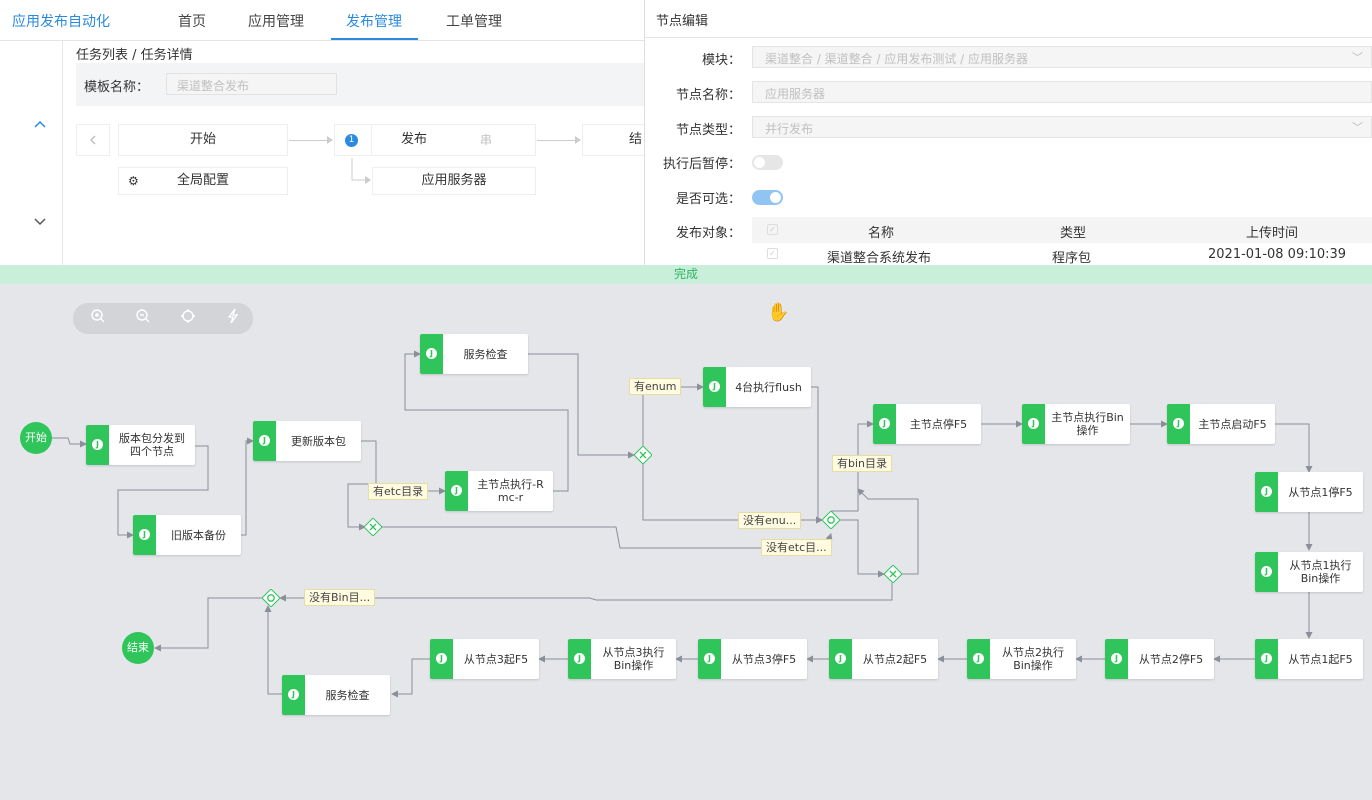 This screenshot has height=800, width=1372. I want to click on breadcrumb-task-detail: 任务详情, so click(166, 55).